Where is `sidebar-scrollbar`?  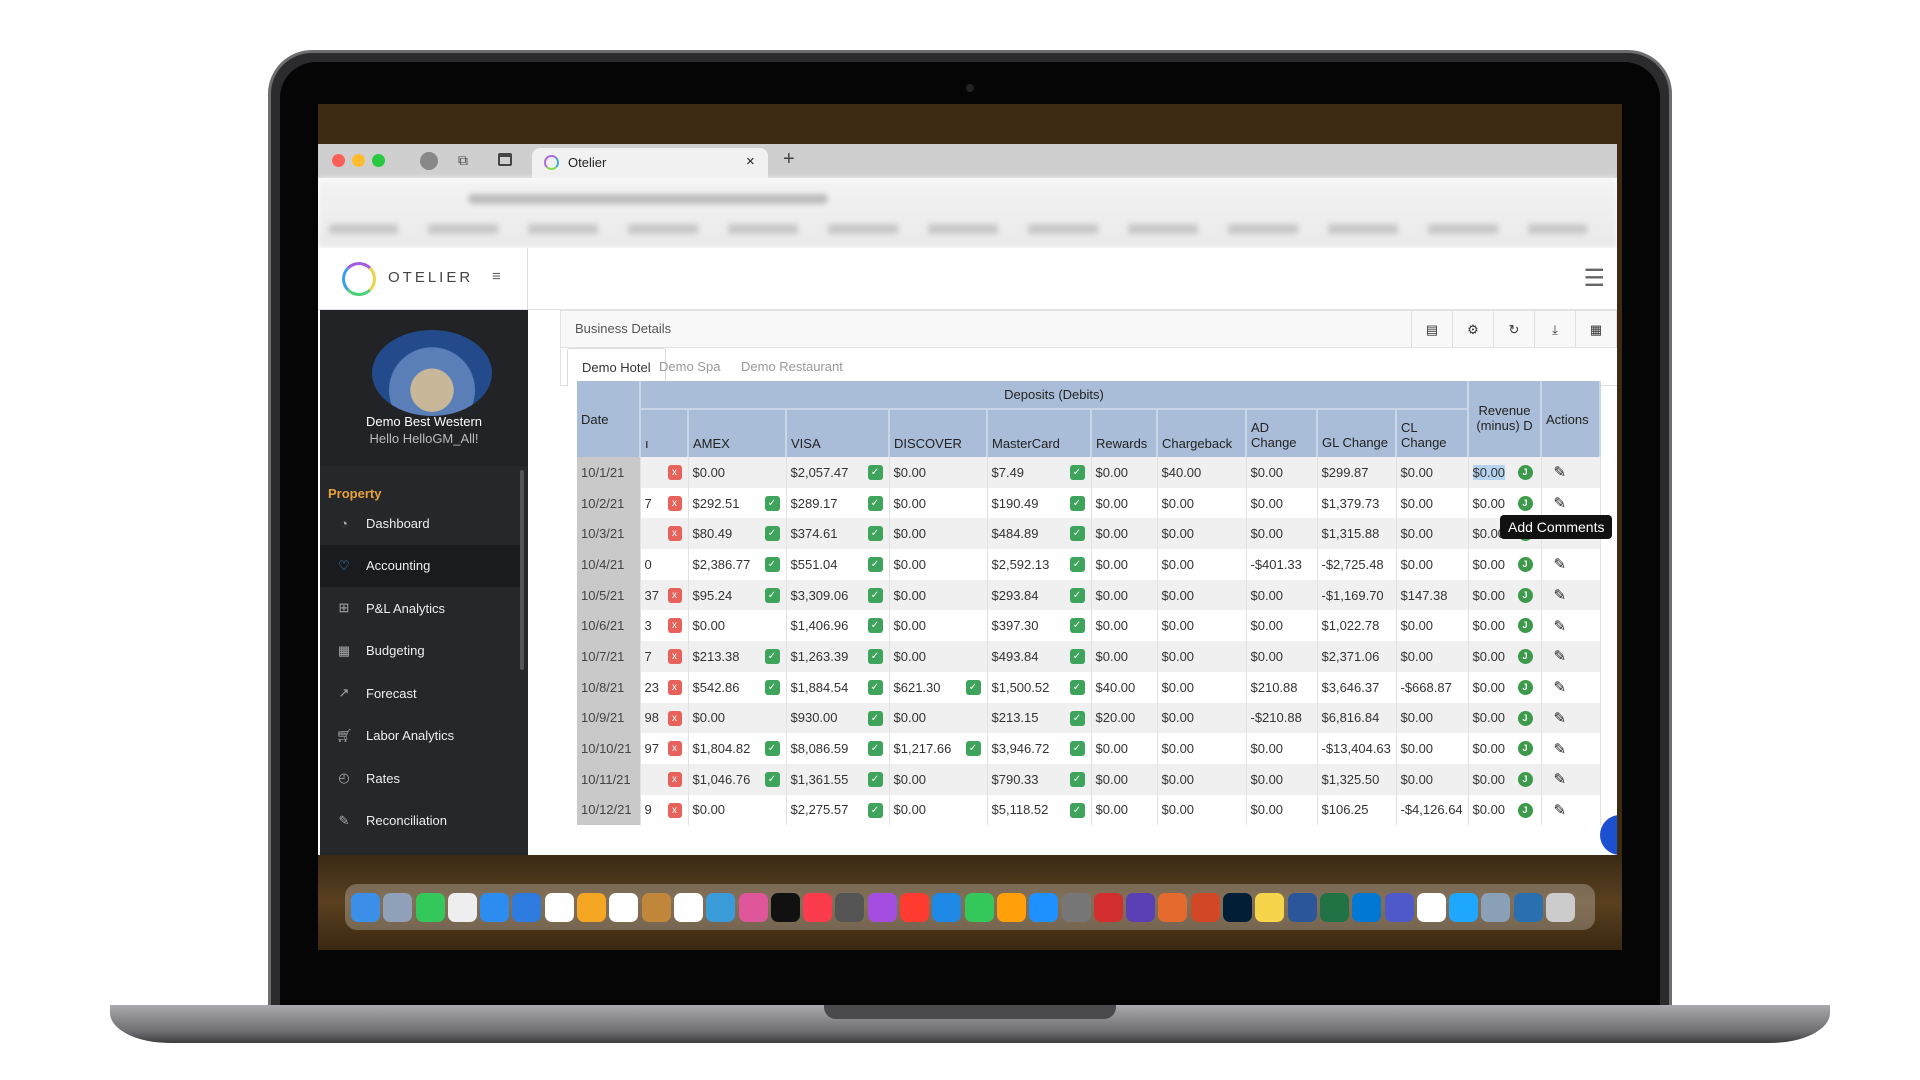
sidebar-scrollbar is located at coordinates (522, 570).